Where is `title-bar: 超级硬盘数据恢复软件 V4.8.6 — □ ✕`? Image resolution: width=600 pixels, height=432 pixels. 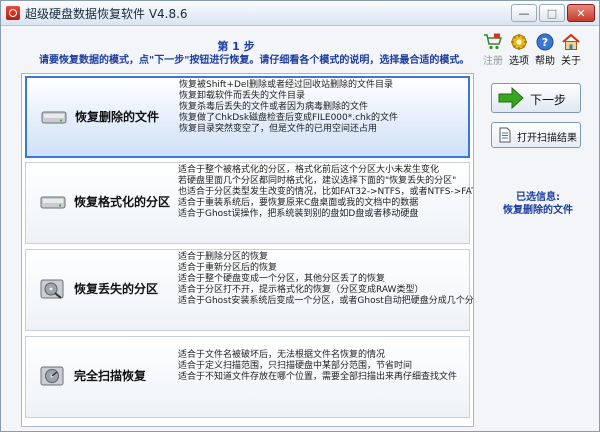 title-bar: 超级硬盘数据恢复软件 V4.8.6 — □ ✕ is located at coordinates (300, 13).